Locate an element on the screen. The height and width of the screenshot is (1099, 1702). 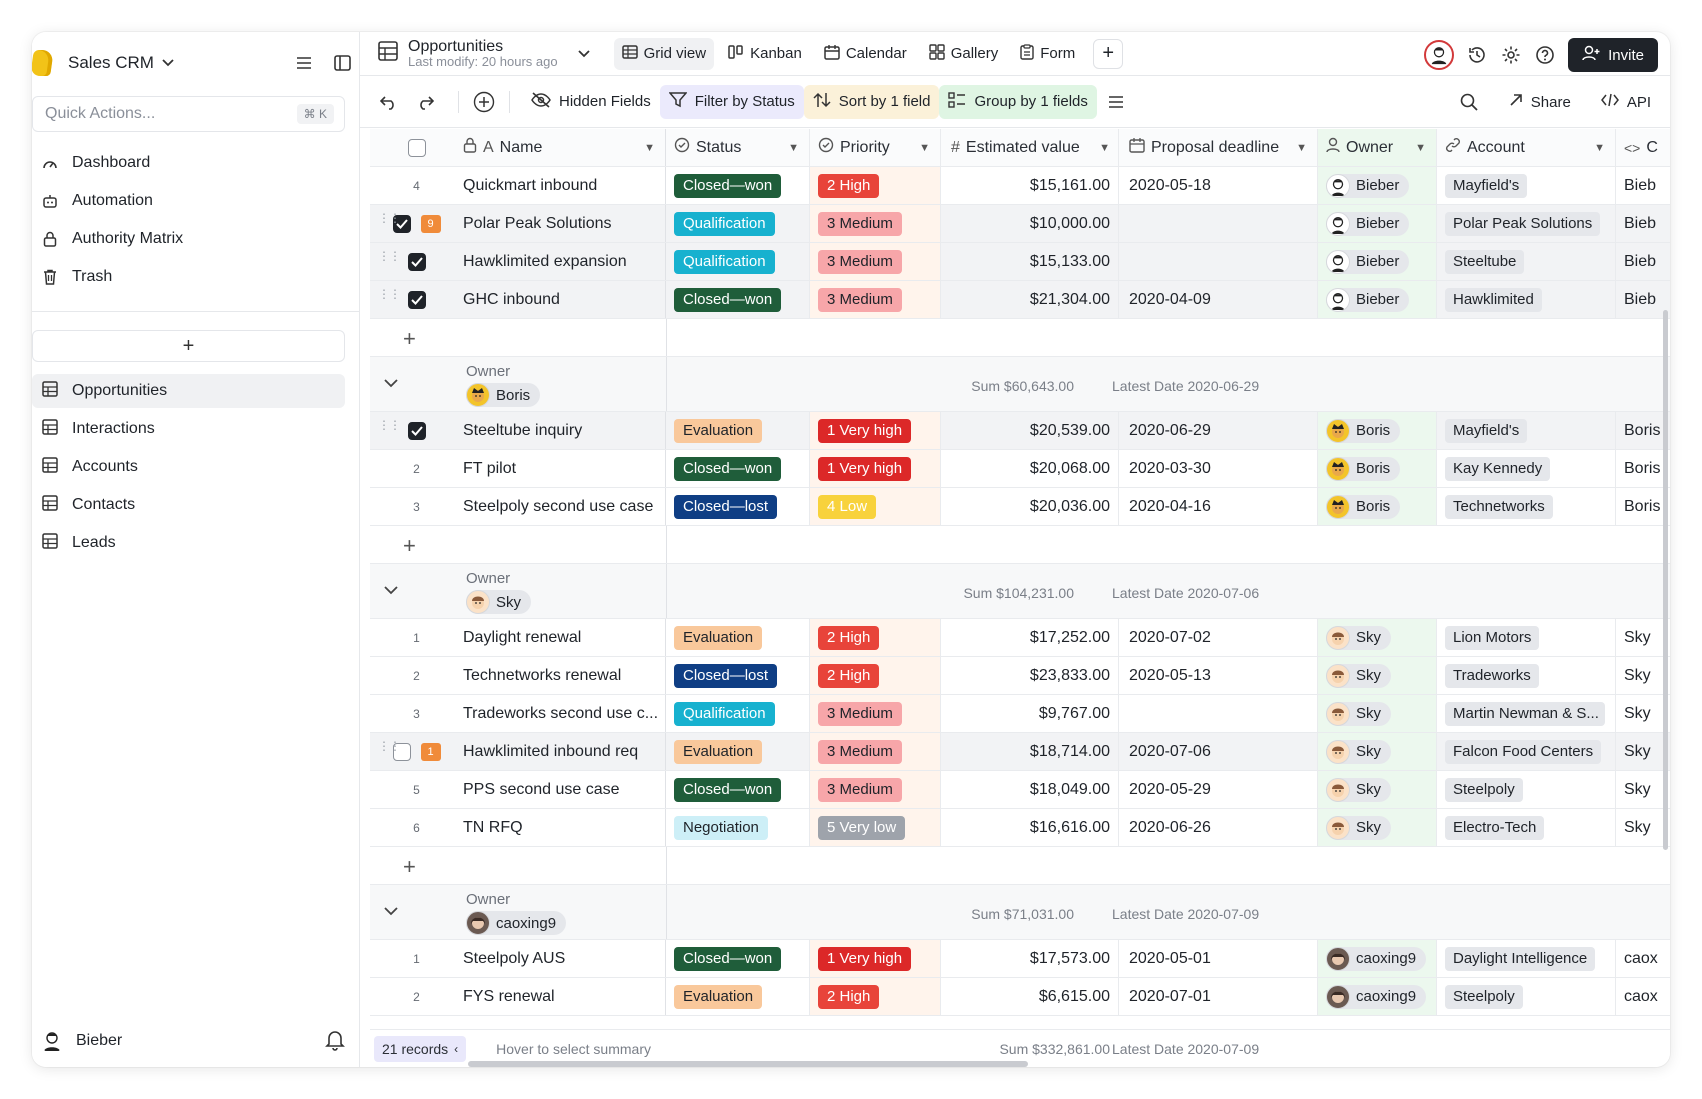
value-cell: $20,036.00 is located at coordinates (1030, 506).